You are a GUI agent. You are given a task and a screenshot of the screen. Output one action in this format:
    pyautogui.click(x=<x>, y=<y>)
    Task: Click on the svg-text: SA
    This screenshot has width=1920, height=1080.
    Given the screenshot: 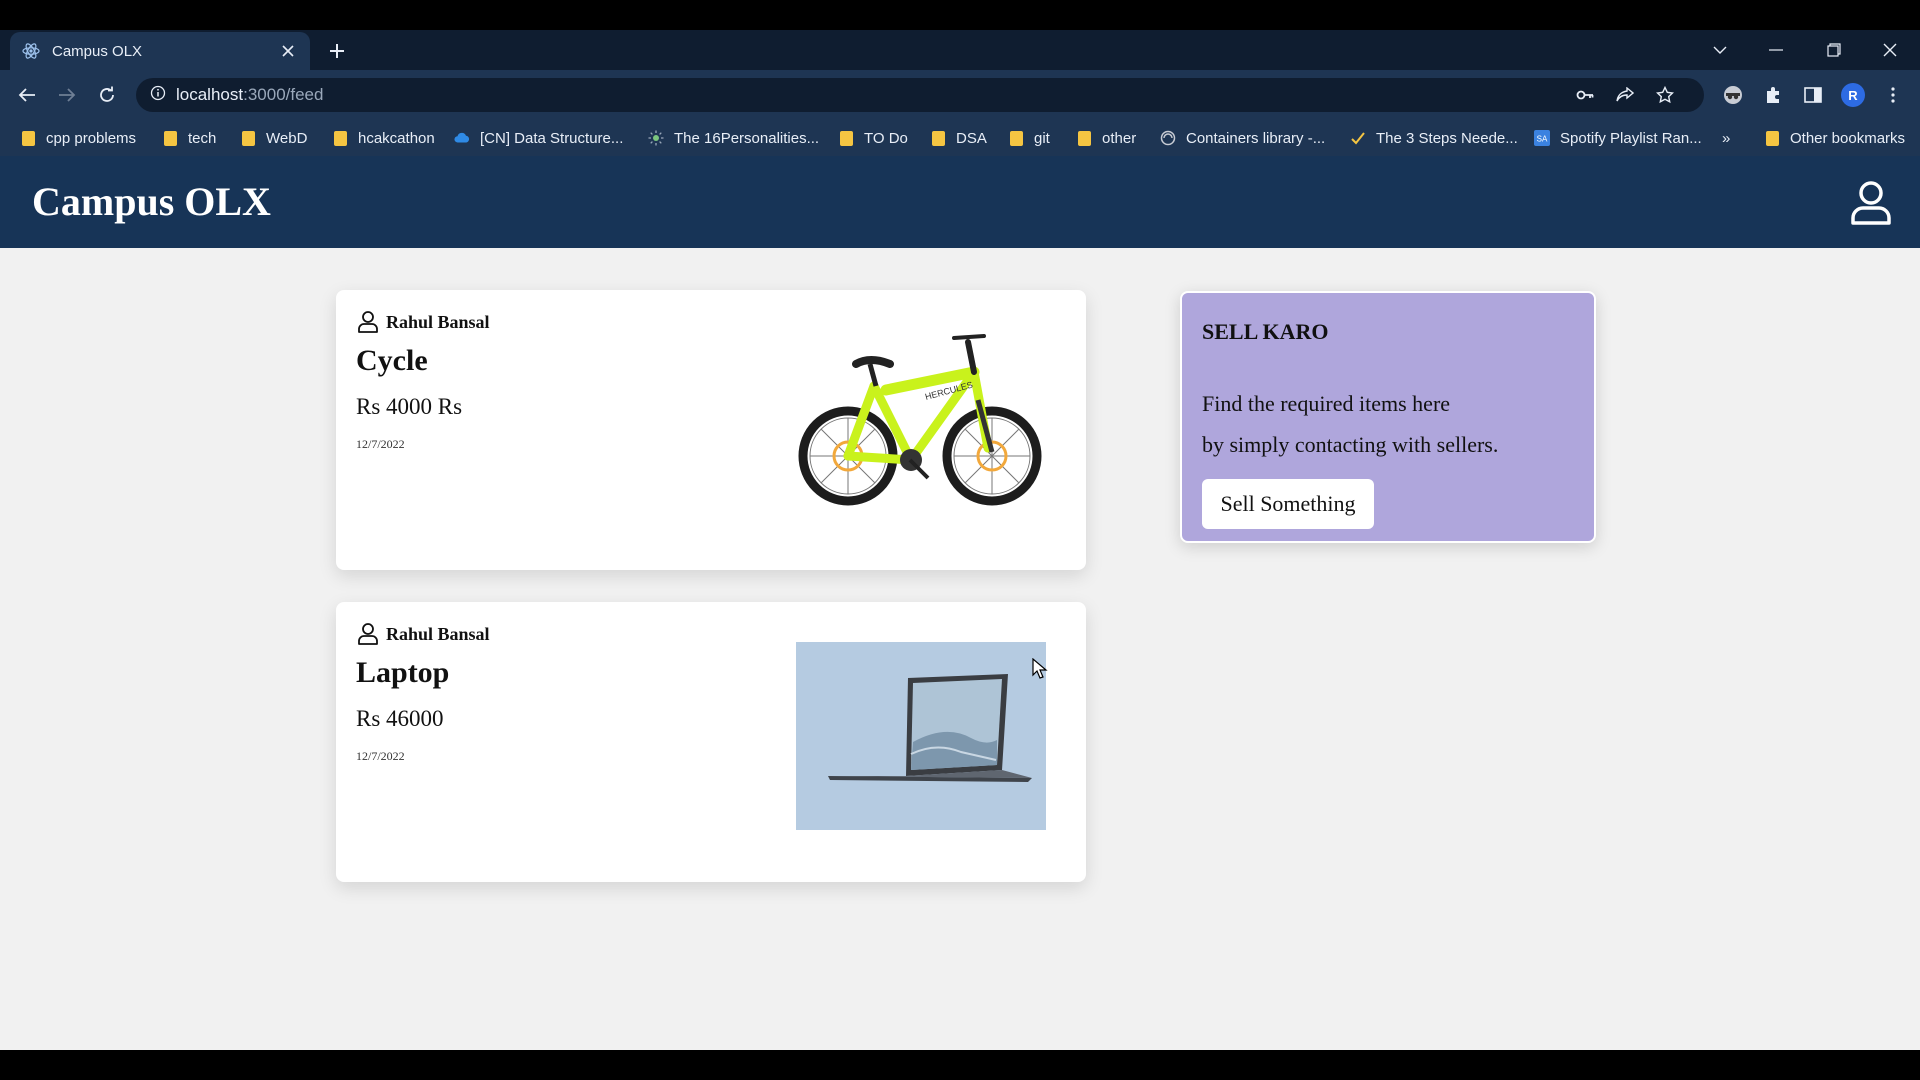 What is the action you would take?
    pyautogui.click(x=1542, y=139)
    